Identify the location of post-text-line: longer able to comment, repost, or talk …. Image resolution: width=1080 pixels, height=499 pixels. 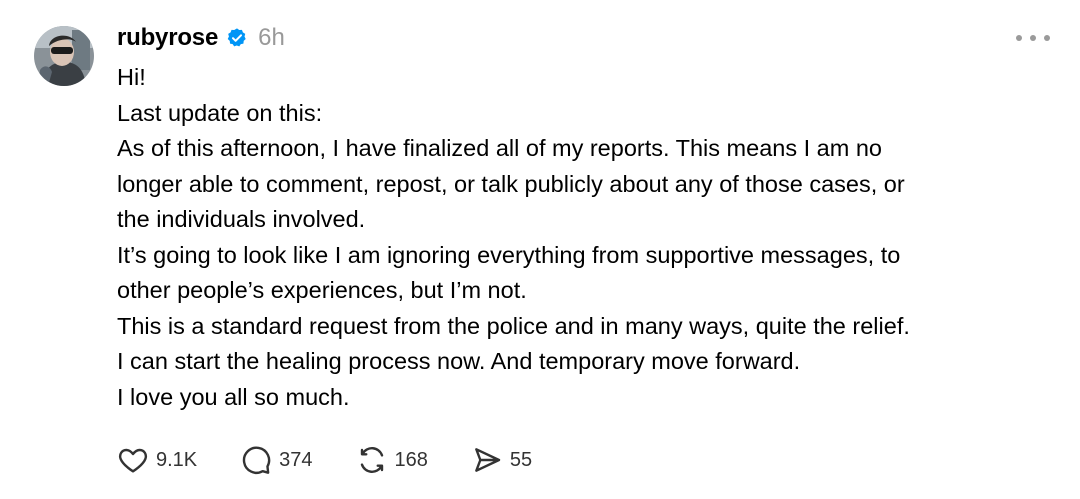
(511, 183).